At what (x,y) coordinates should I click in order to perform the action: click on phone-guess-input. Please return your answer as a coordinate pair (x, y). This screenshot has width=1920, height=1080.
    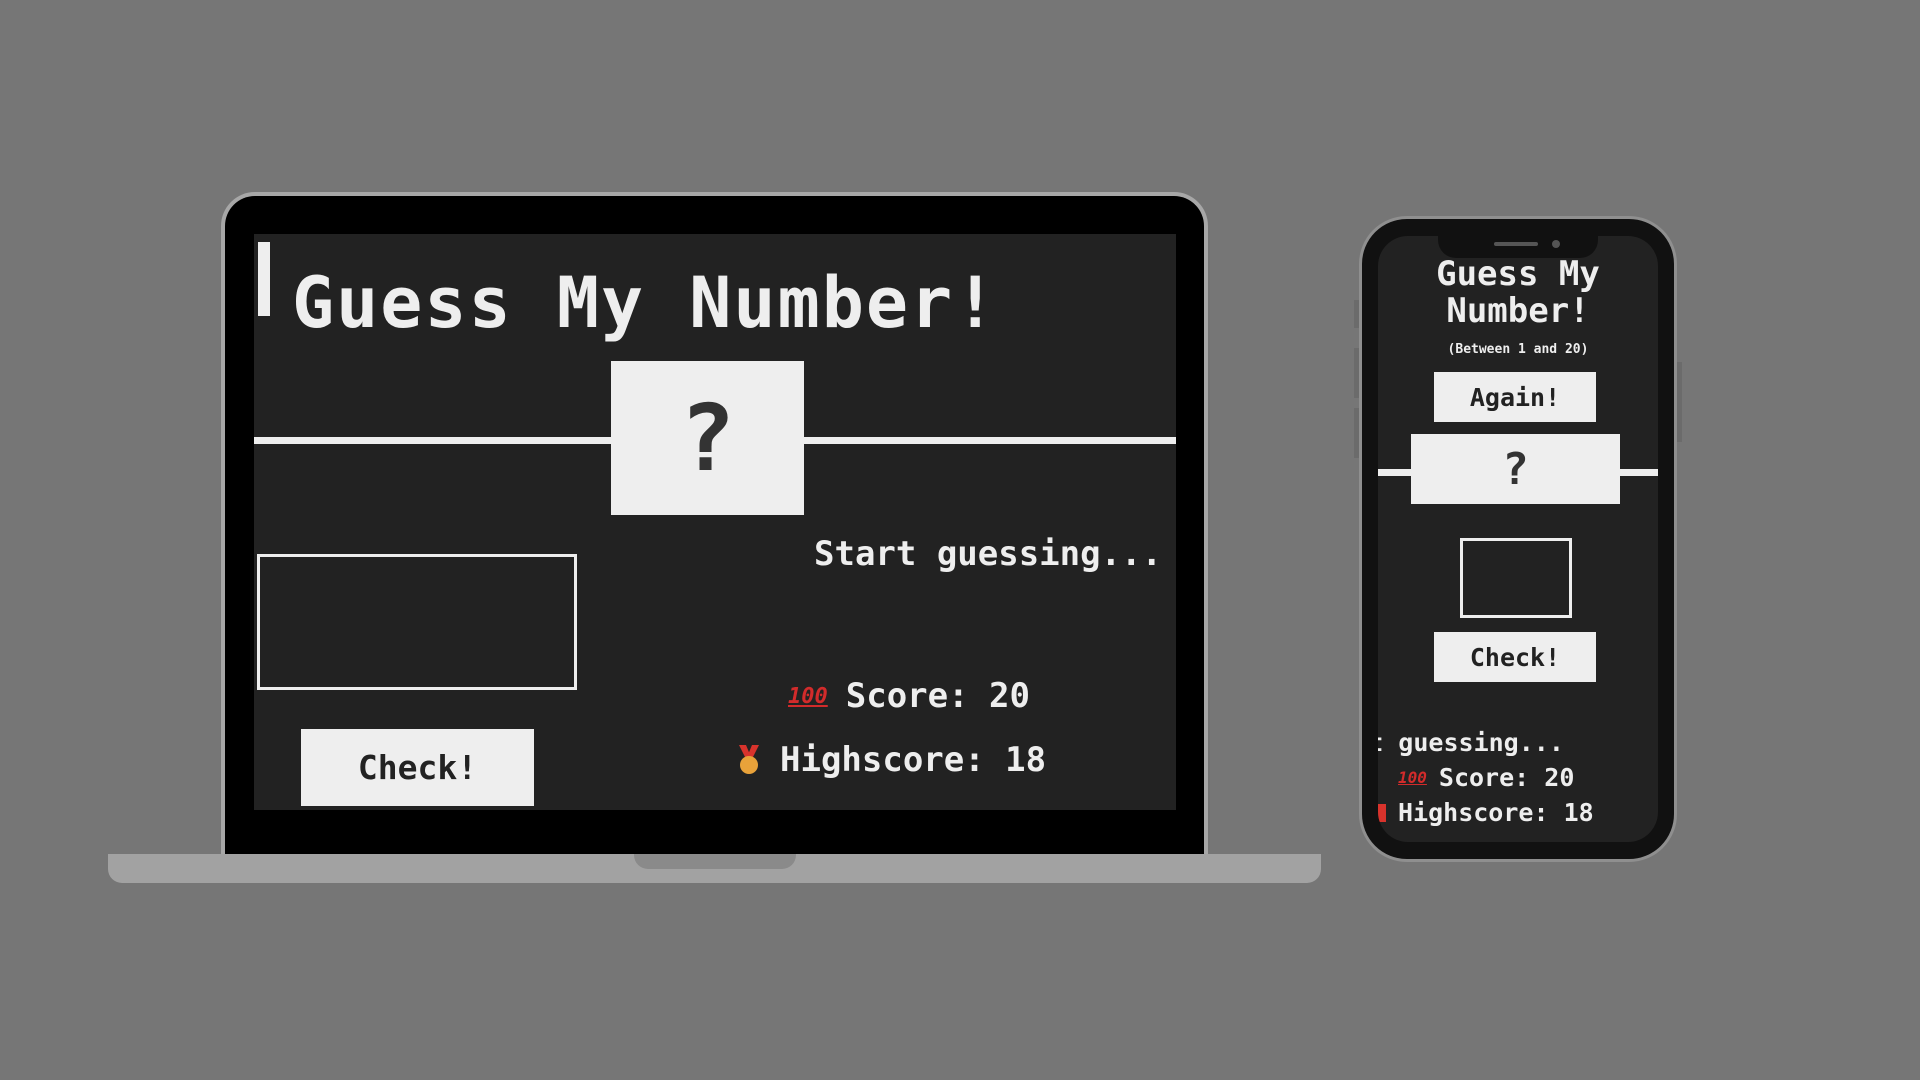
    Looking at the image, I should click on (1516, 578).